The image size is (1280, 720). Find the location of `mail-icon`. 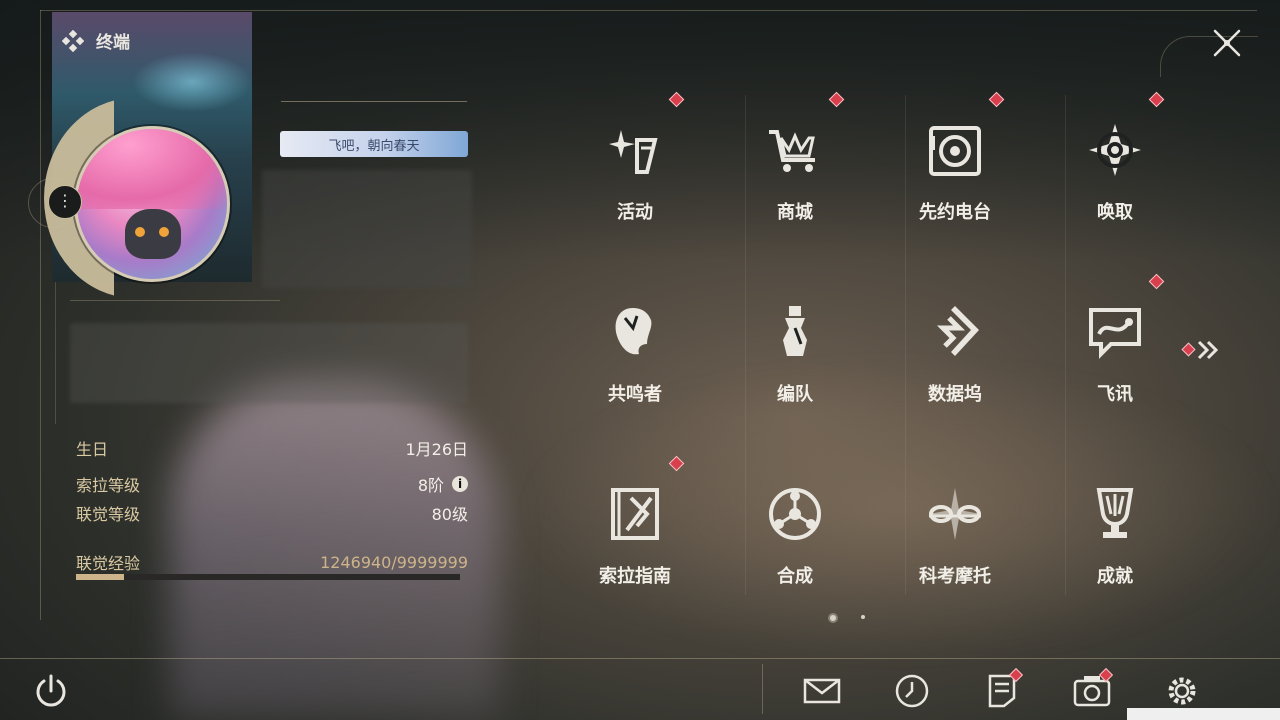

mail-icon is located at coordinates (822, 691).